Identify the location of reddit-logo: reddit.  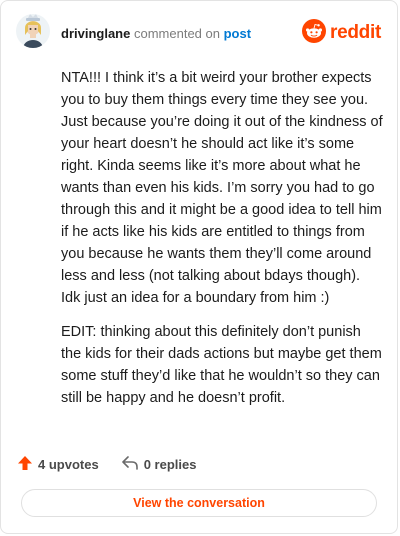
(341, 33).